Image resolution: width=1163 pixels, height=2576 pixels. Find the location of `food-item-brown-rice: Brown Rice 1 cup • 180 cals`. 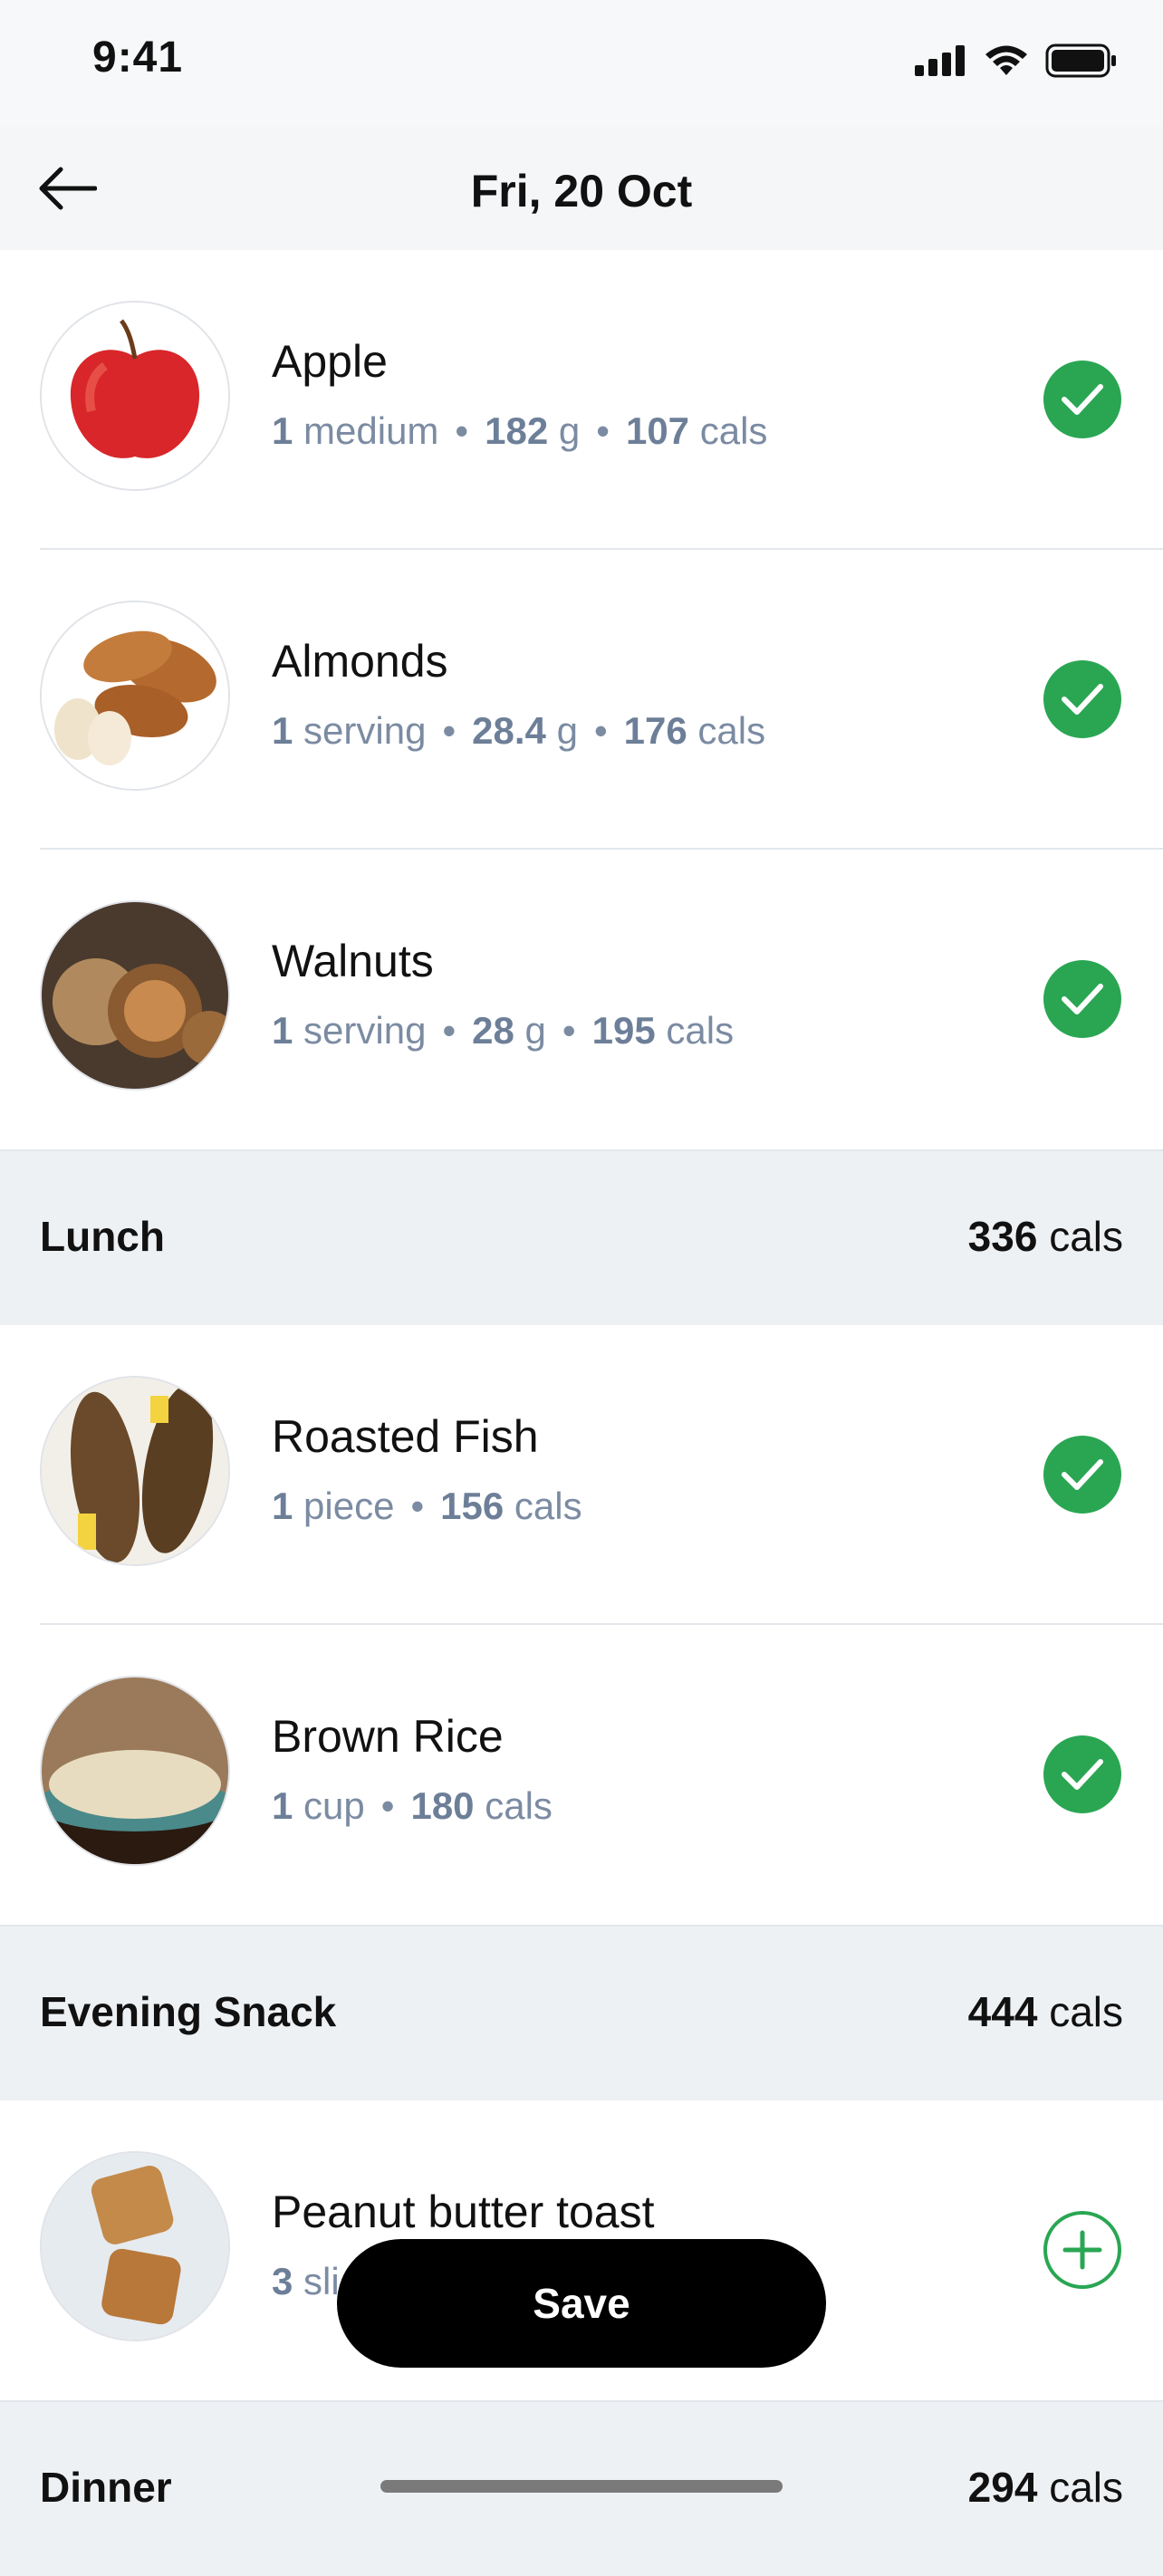

food-item-brown-rice: Brown Rice 1 cup • 180 cals is located at coordinates (581, 1775).